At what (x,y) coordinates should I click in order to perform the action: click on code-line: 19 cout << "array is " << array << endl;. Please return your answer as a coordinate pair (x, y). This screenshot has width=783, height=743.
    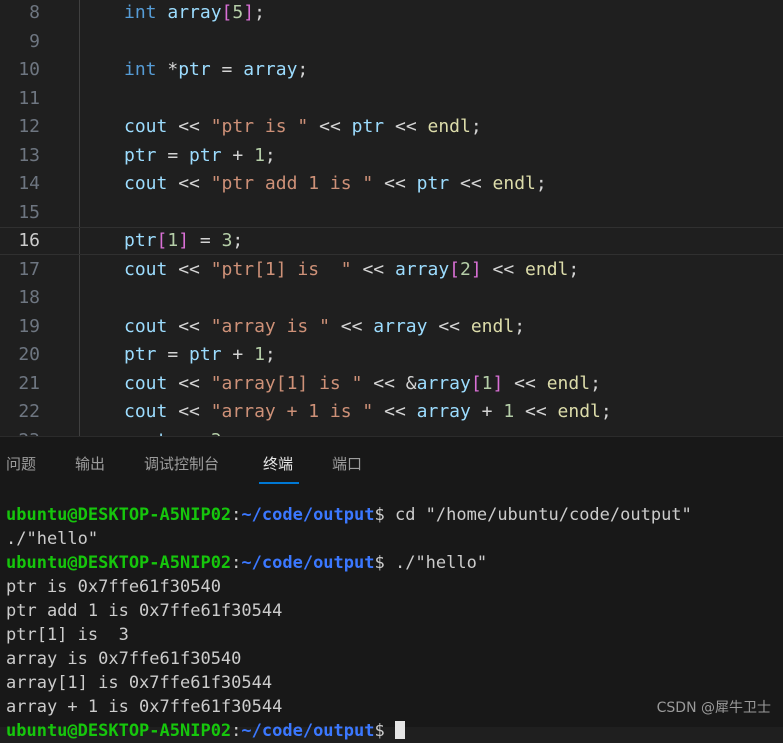
    Looking at the image, I should click on (391, 327).